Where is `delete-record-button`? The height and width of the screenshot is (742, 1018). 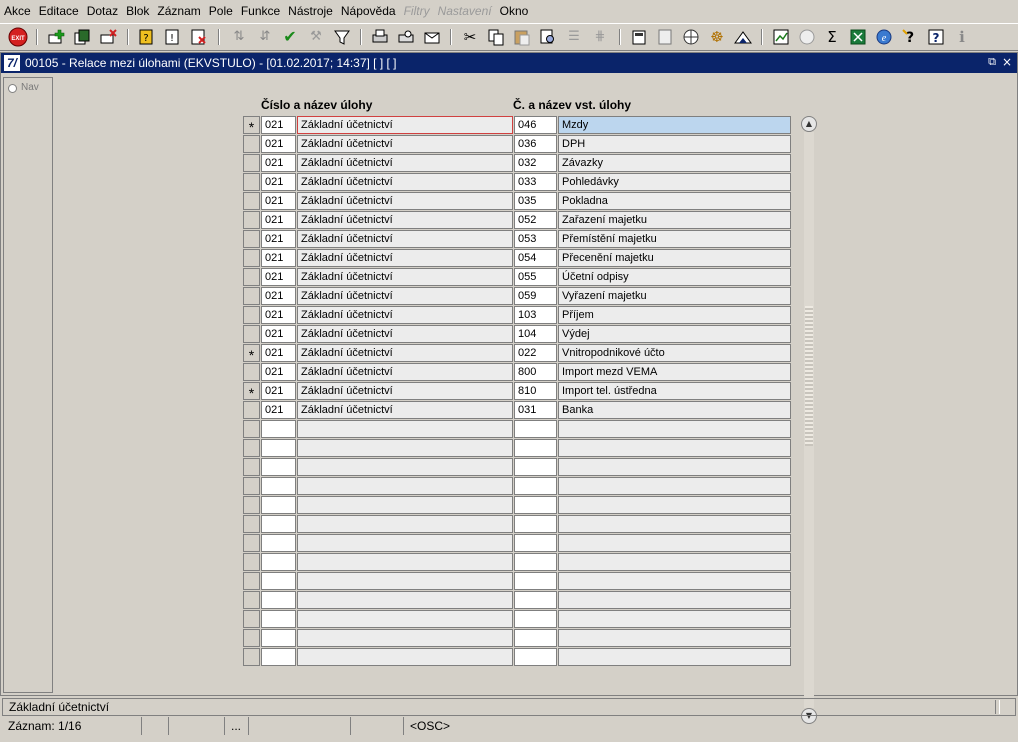 delete-record-button is located at coordinates (109, 37).